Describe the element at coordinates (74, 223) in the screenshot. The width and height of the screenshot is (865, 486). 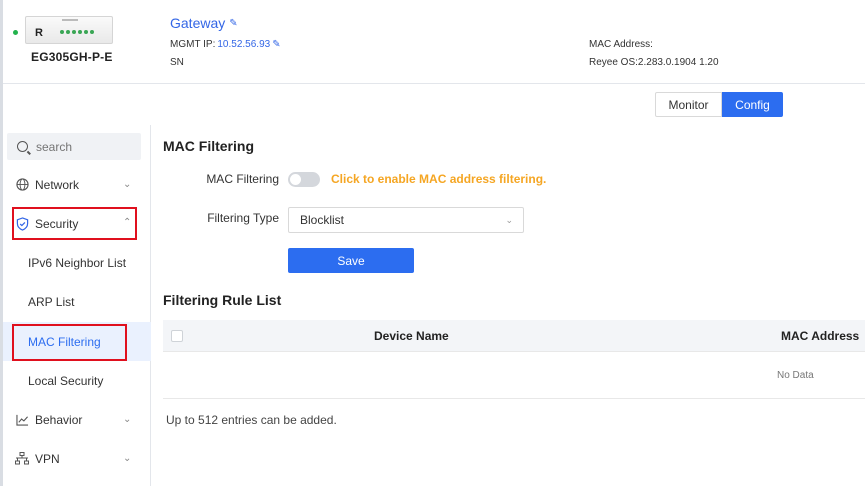
I see `highlight-box-security` at that location.